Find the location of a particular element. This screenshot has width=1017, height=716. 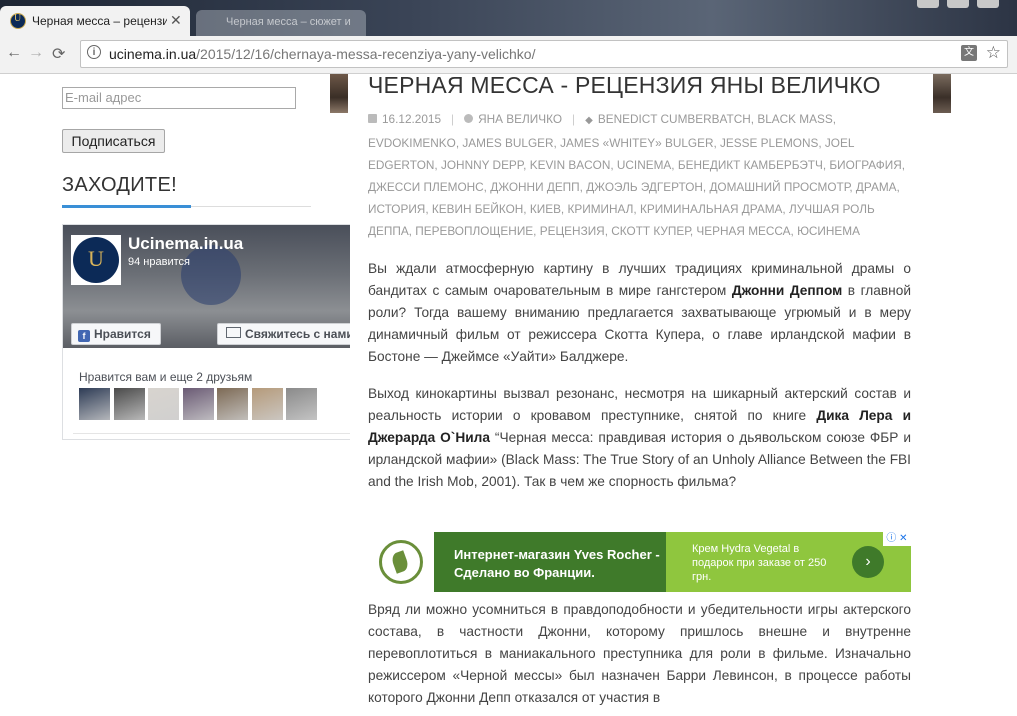

fb-page-name: Ucinema.in.ua is located at coordinates (185, 244).